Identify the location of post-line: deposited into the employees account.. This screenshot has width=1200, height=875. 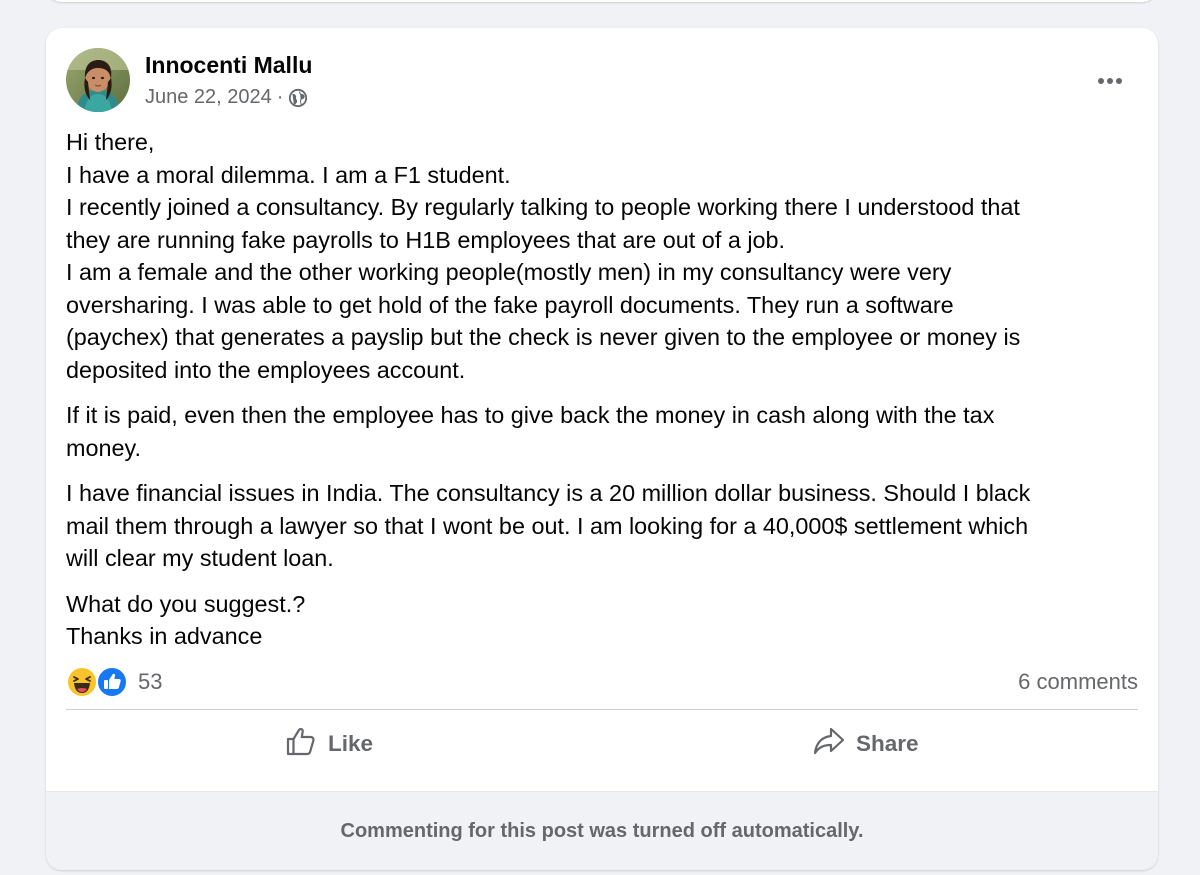
(266, 369).